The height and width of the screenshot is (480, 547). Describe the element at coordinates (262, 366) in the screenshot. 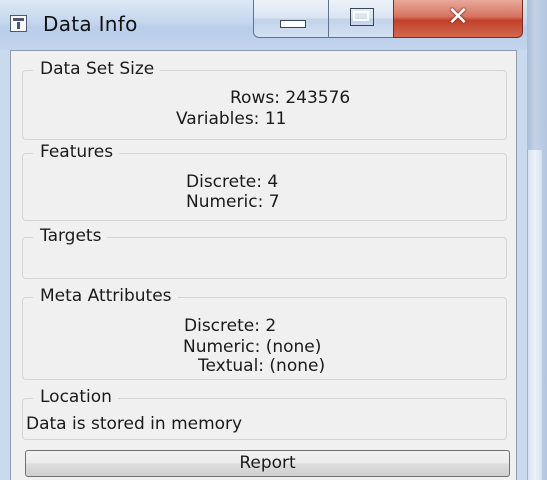

I see `meta-textual-value: Textual: (none)` at that location.